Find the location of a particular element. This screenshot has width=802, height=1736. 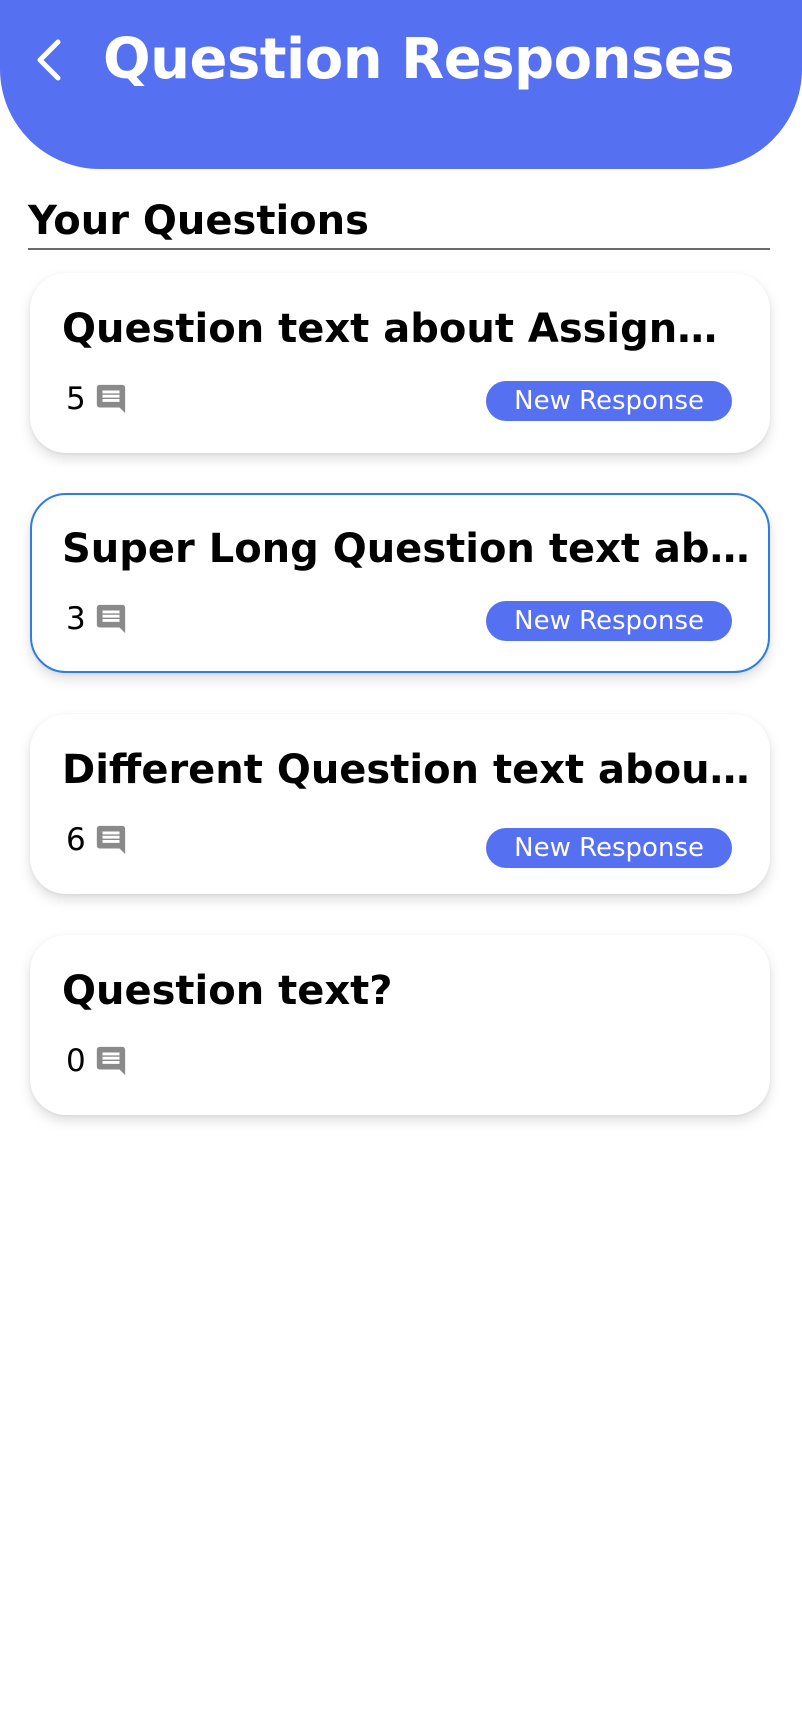

response-count-value: 5 is located at coordinates (76, 399).